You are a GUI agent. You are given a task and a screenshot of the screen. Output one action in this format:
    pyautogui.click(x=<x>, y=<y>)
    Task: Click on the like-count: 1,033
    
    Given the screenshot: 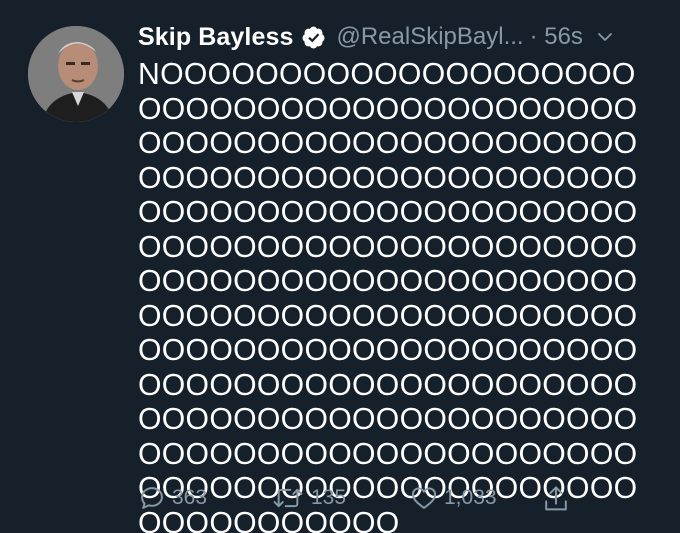 What is the action you would take?
    pyautogui.click(x=470, y=497)
    